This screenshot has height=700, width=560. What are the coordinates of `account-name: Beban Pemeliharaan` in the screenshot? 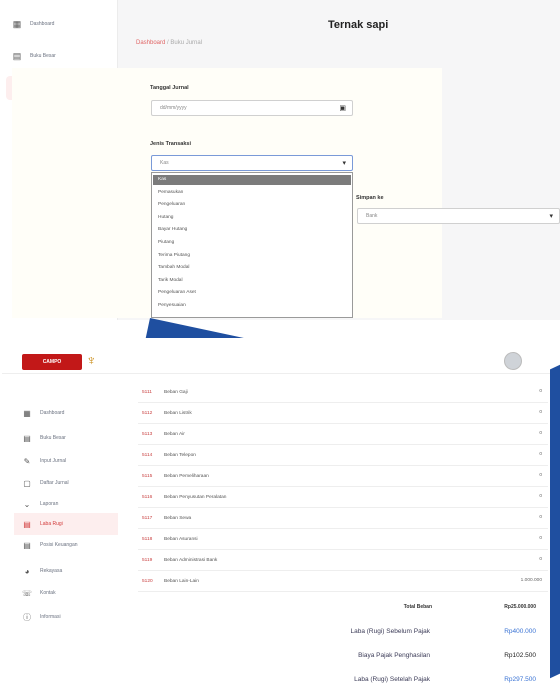 It's located at (186, 476).